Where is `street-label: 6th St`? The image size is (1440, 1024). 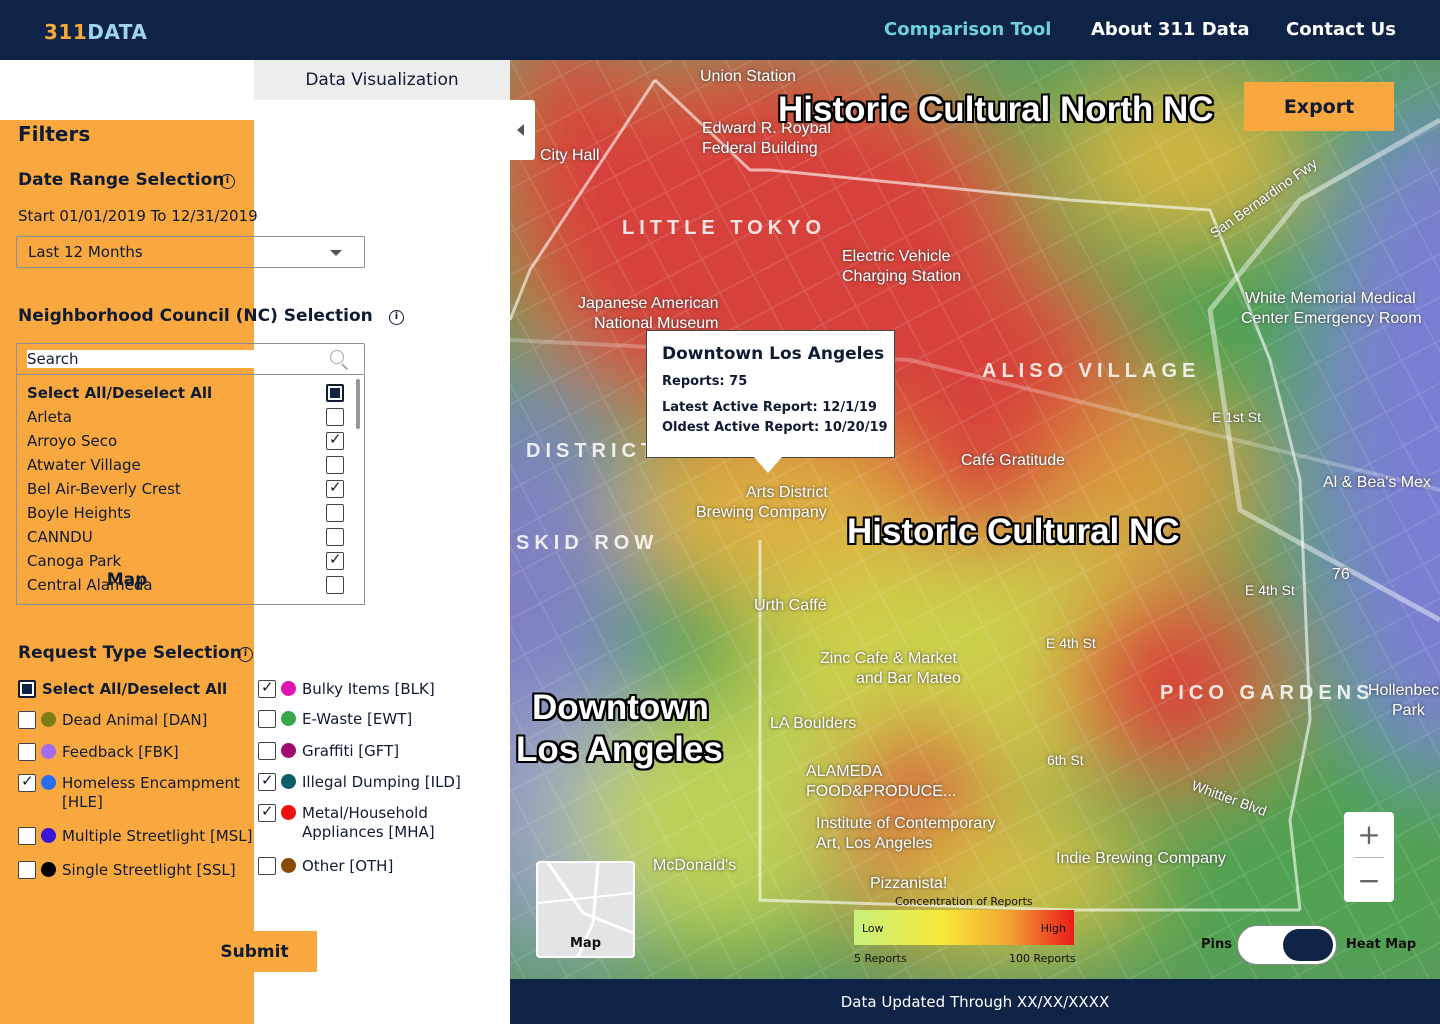 street-label: 6th St is located at coordinates (1065, 760).